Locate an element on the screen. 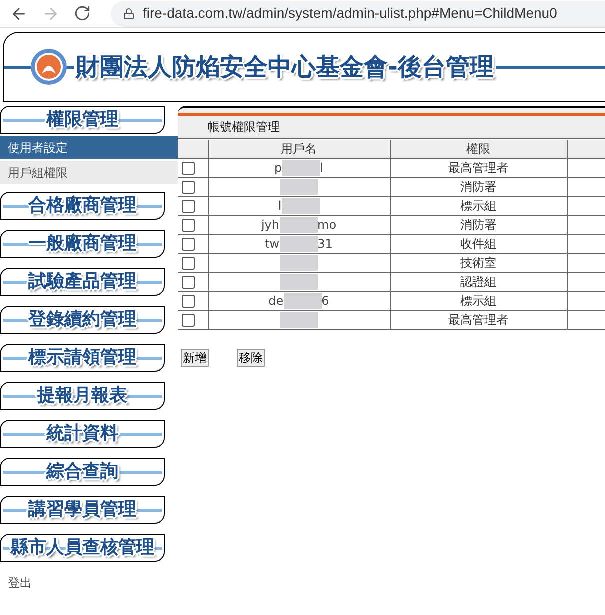 This screenshot has height=615, width=605. site-title: 財團法人防焰安全中心基金會-後台管理 is located at coordinates (285, 67).